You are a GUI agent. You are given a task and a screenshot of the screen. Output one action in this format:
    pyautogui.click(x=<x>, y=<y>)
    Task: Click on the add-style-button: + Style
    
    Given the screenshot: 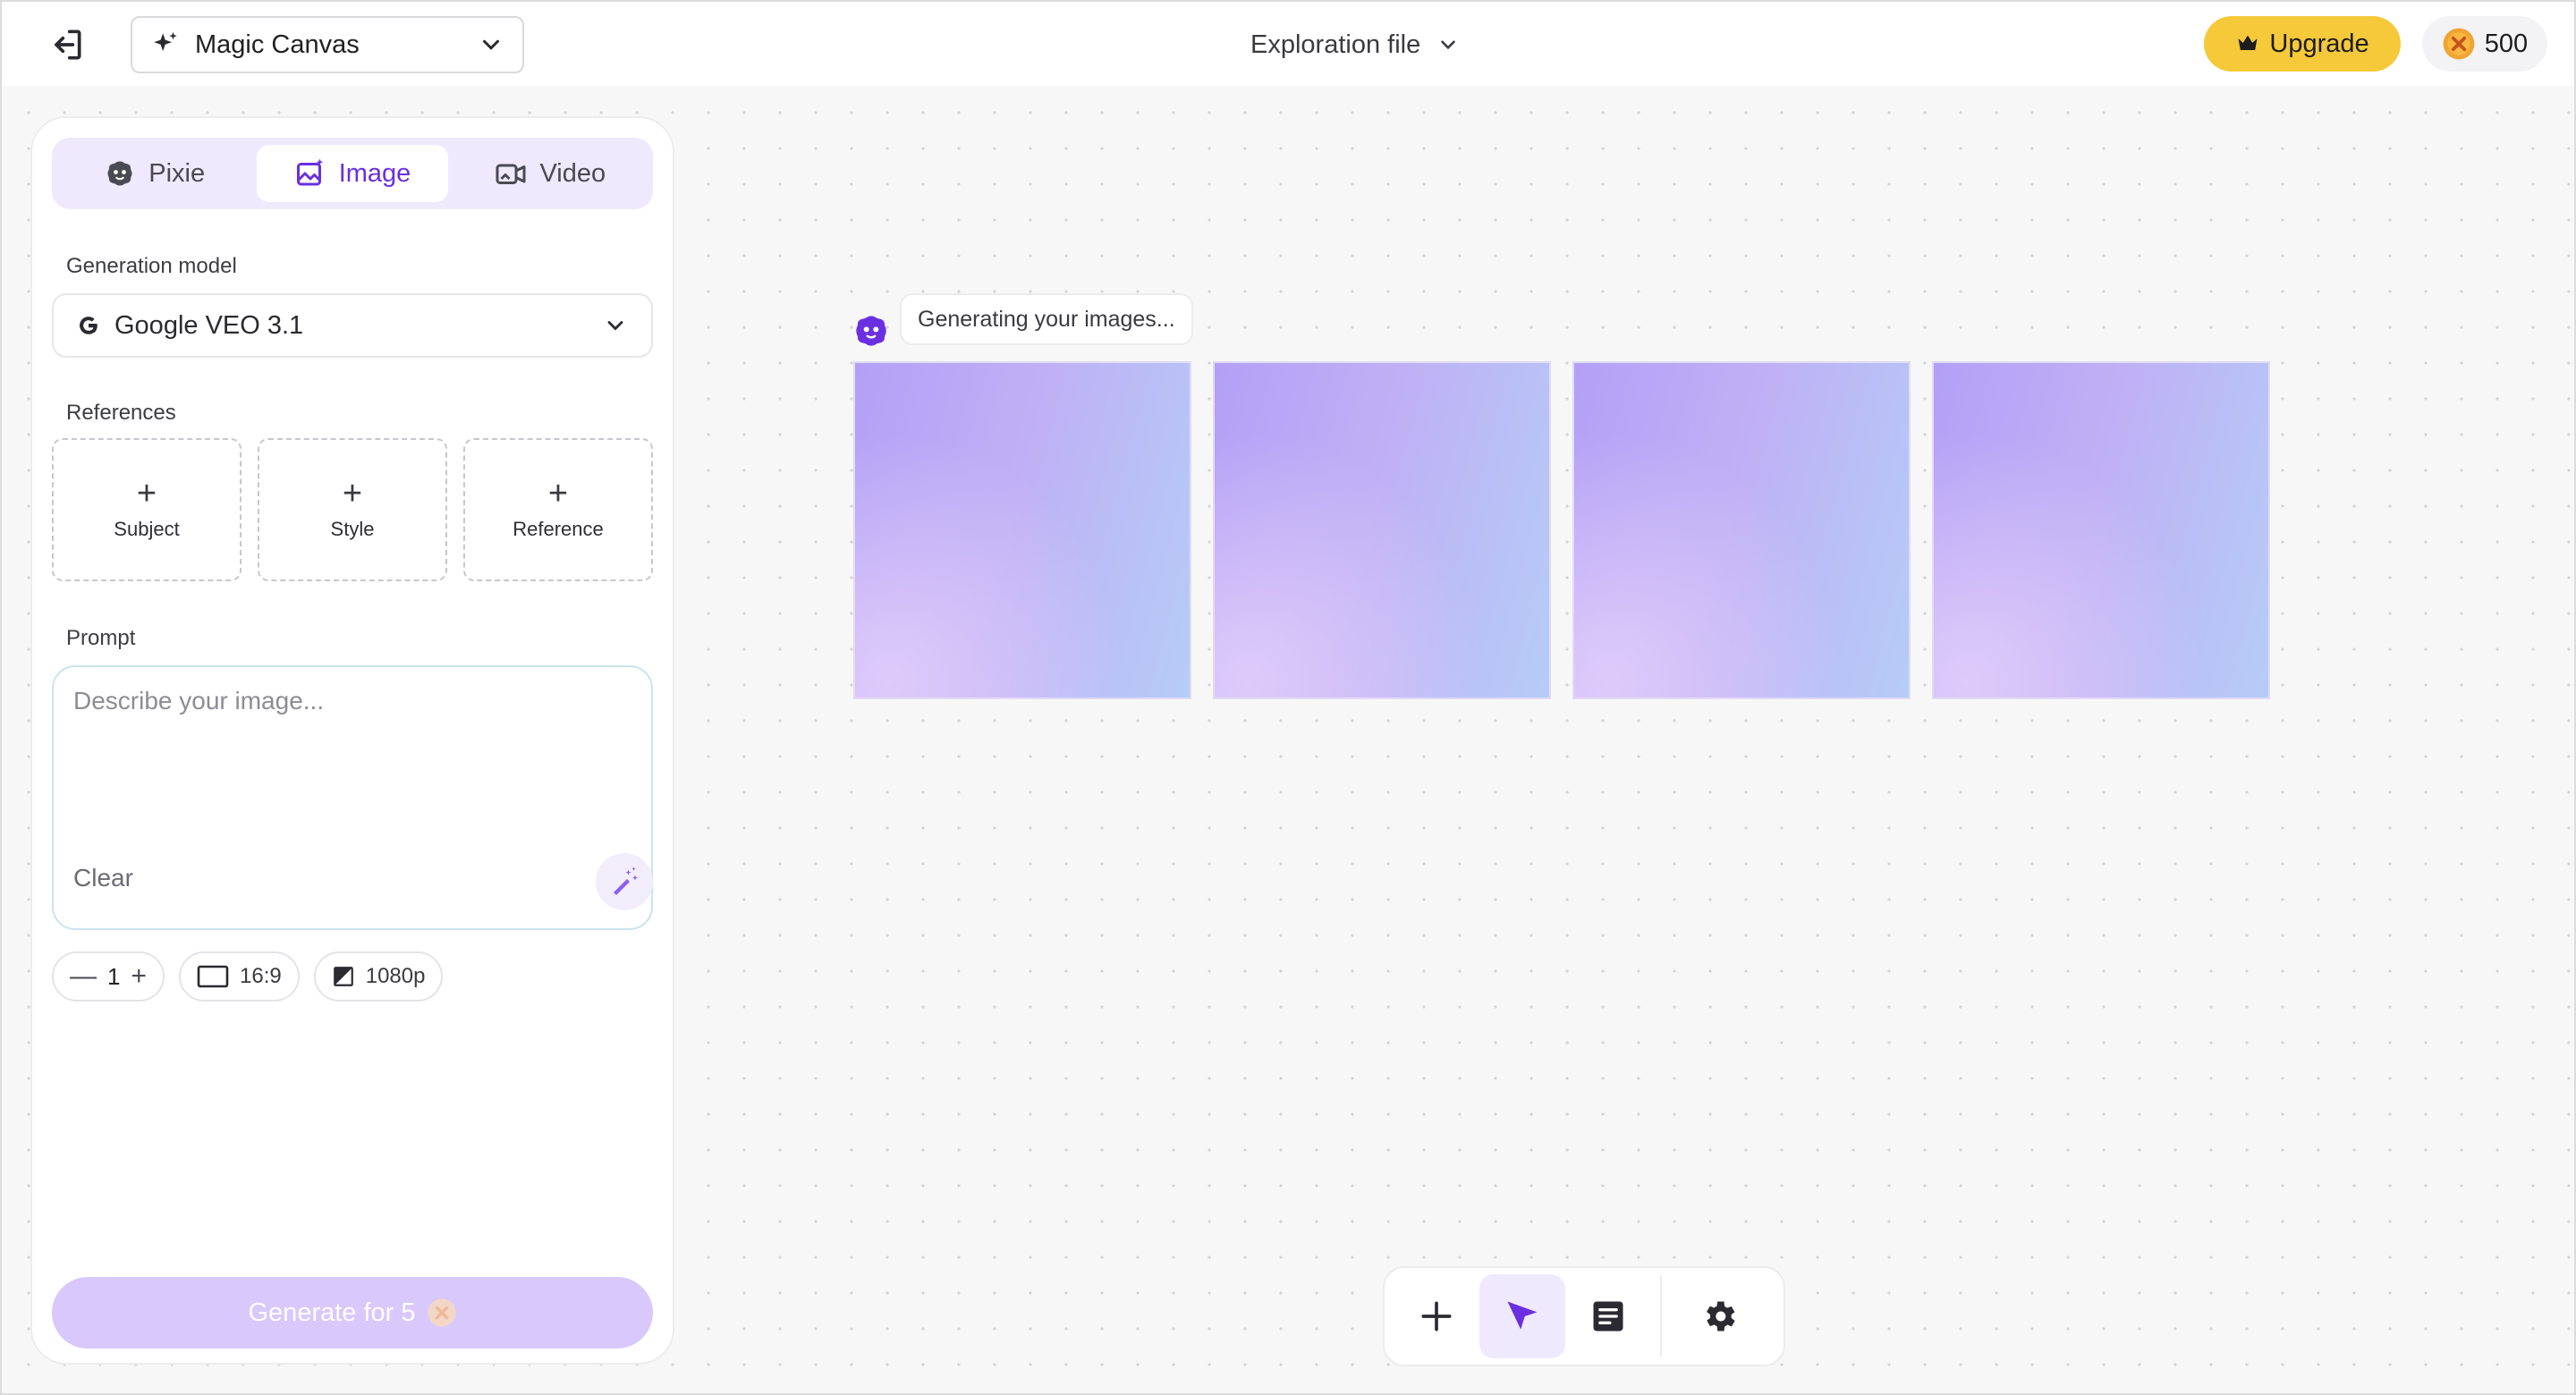 What is the action you would take?
    pyautogui.click(x=352, y=509)
    